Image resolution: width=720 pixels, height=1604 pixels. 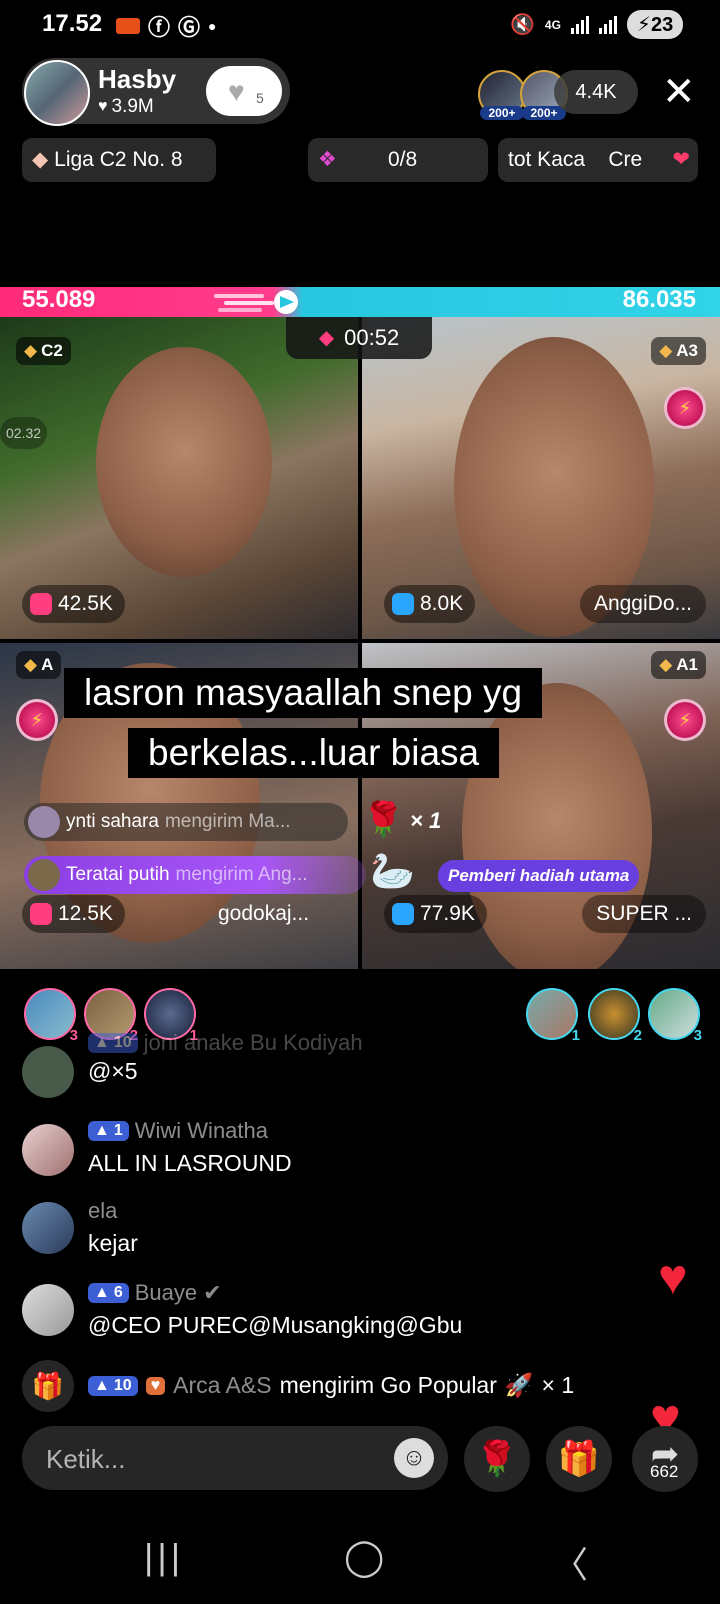 I want to click on follow-count: 5, so click(x=260, y=98).